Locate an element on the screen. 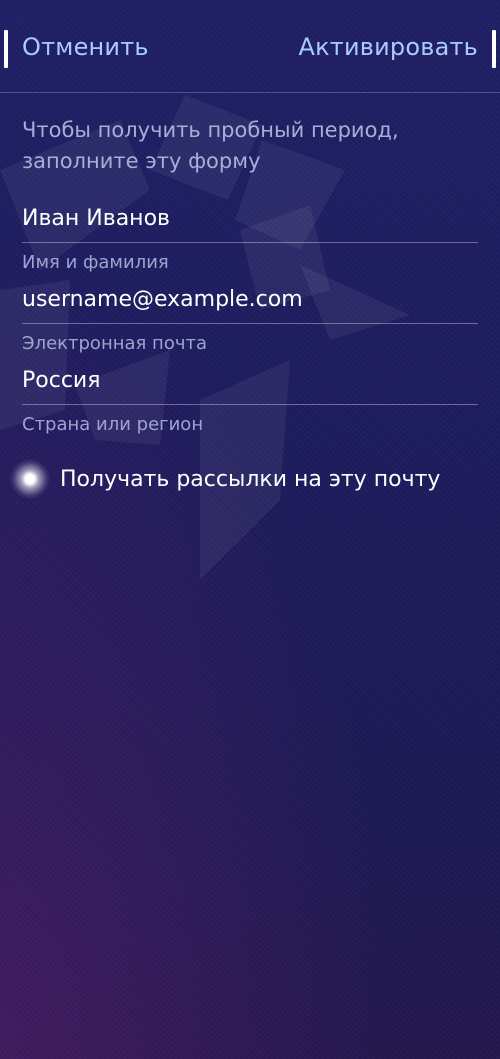 The width and height of the screenshot is (500, 1059). name-field-label: Имя и фамилия is located at coordinates (95, 262).